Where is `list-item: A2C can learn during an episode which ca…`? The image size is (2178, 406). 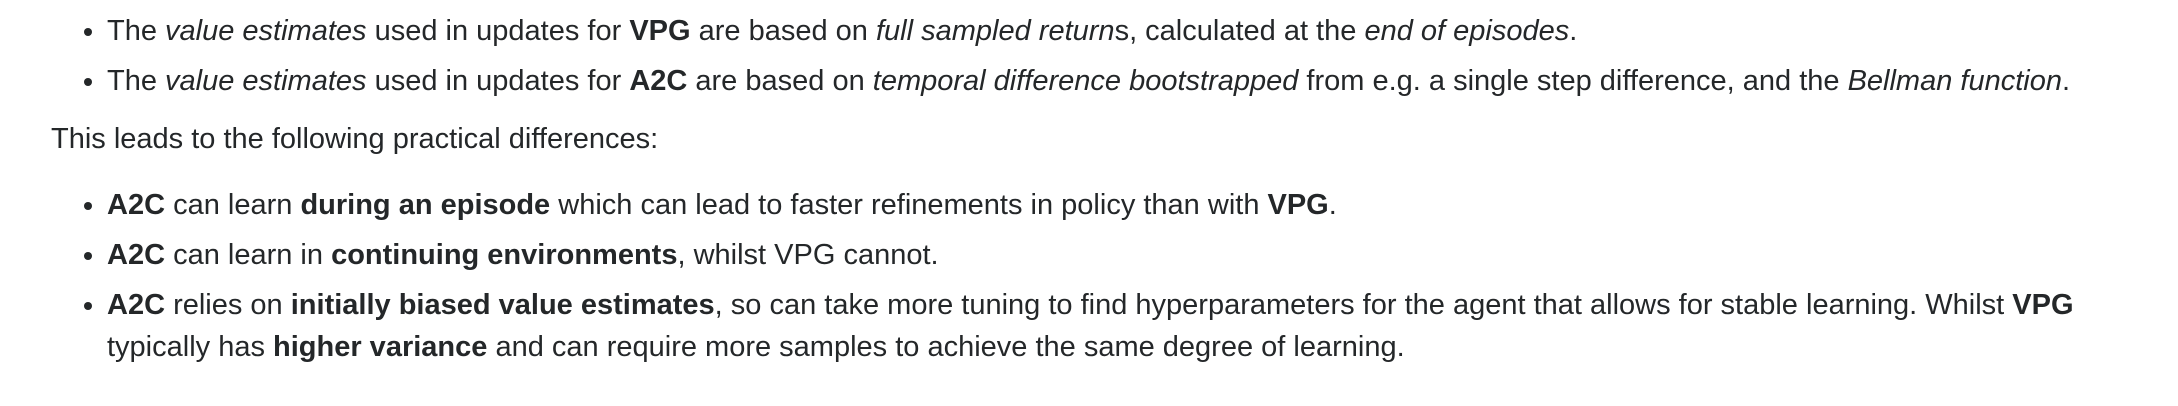
list-item: A2C can learn during an episode which ca… is located at coordinates (1132, 205).